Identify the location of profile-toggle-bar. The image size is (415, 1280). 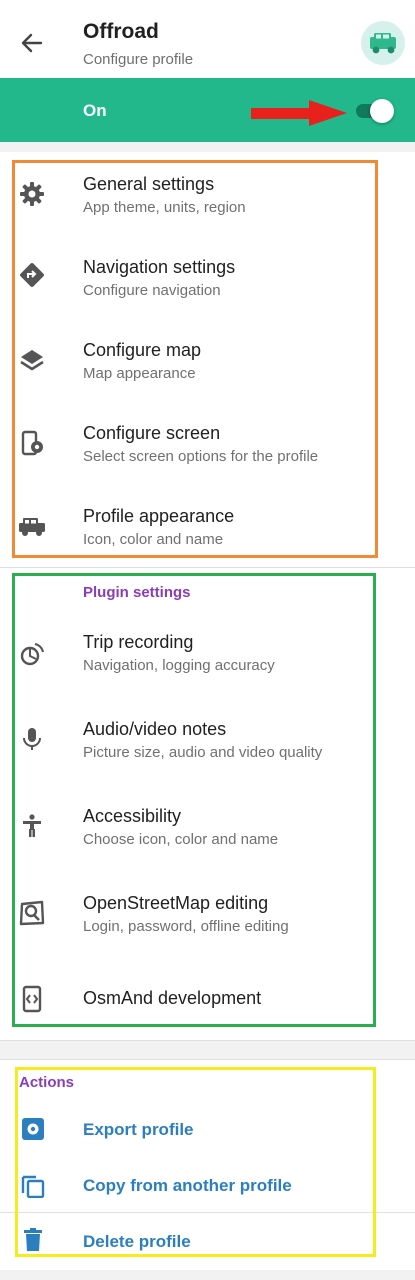
(207, 110).